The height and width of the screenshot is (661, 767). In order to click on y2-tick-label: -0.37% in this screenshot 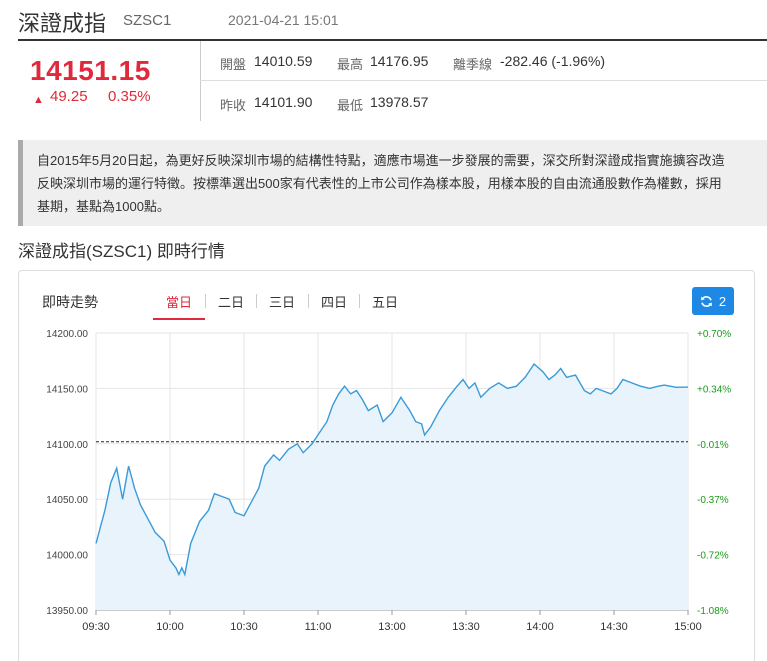, I will do `click(713, 500)`.